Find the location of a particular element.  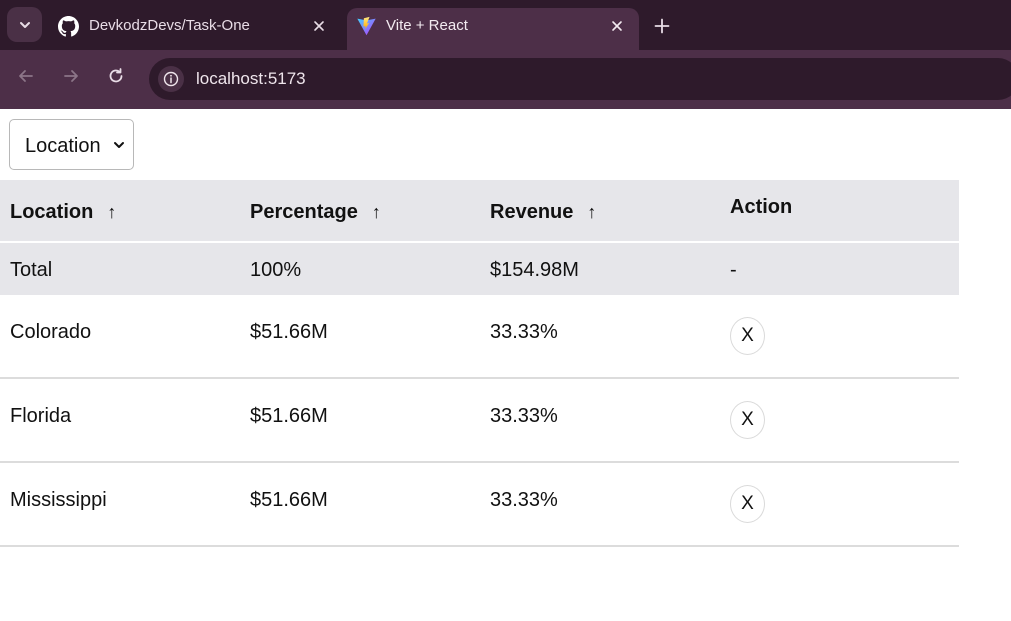

table-header-row: Location ↑ Percentage ↑ Revenue ↑ Action is located at coordinates (479, 211).